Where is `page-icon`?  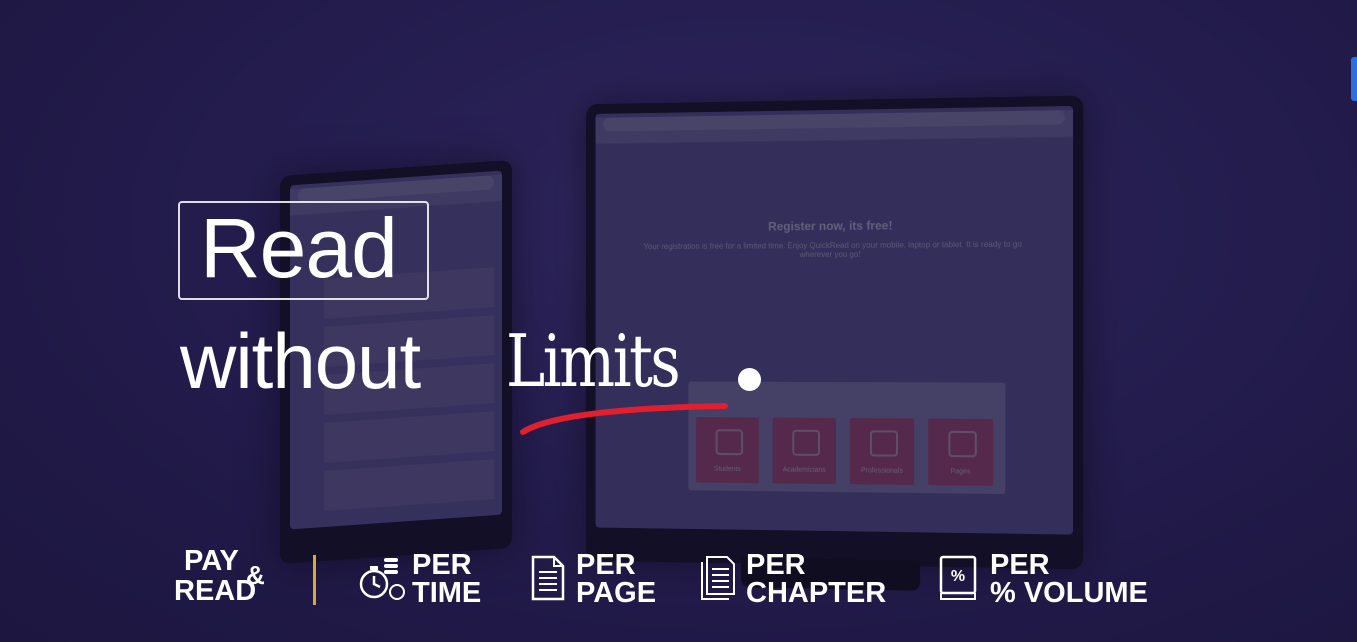
page-icon is located at coordinates (548, 578).